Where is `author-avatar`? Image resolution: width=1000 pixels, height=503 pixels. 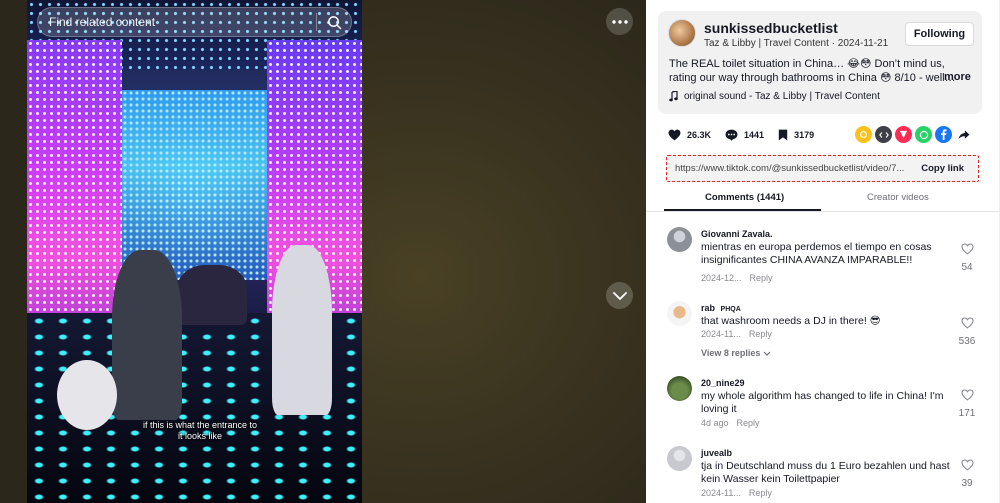
author-avatar is located at coordinates (682, 33).